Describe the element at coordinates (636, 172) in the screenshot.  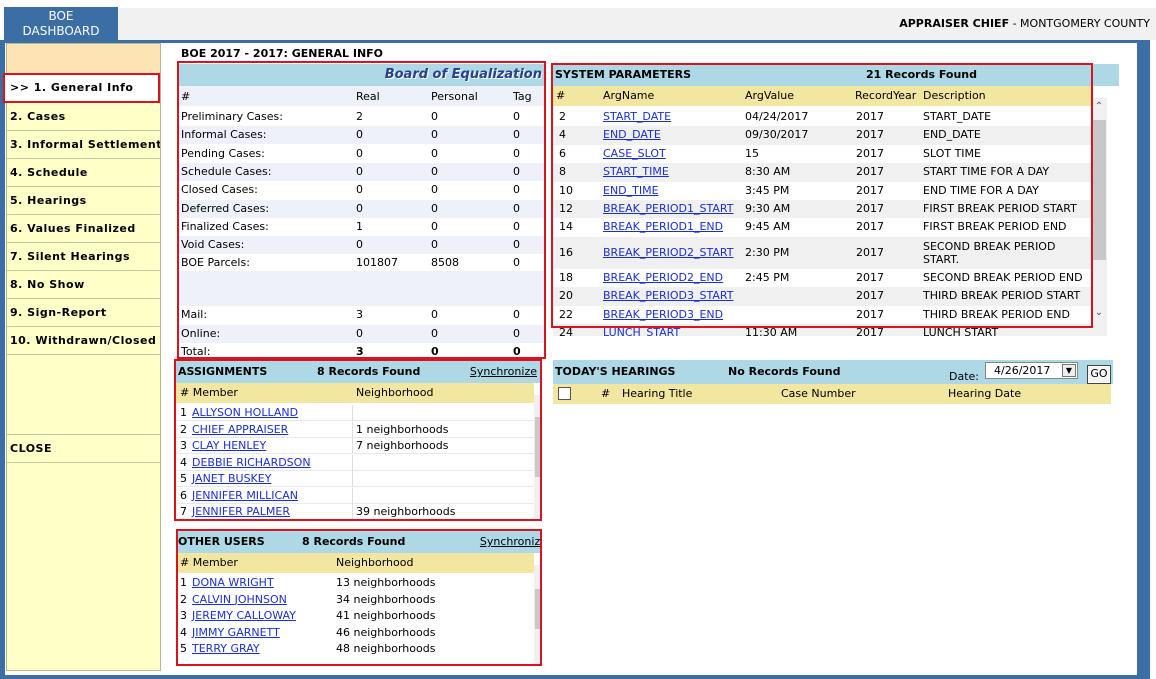
I see `argname-link: START_TIME` at that location.